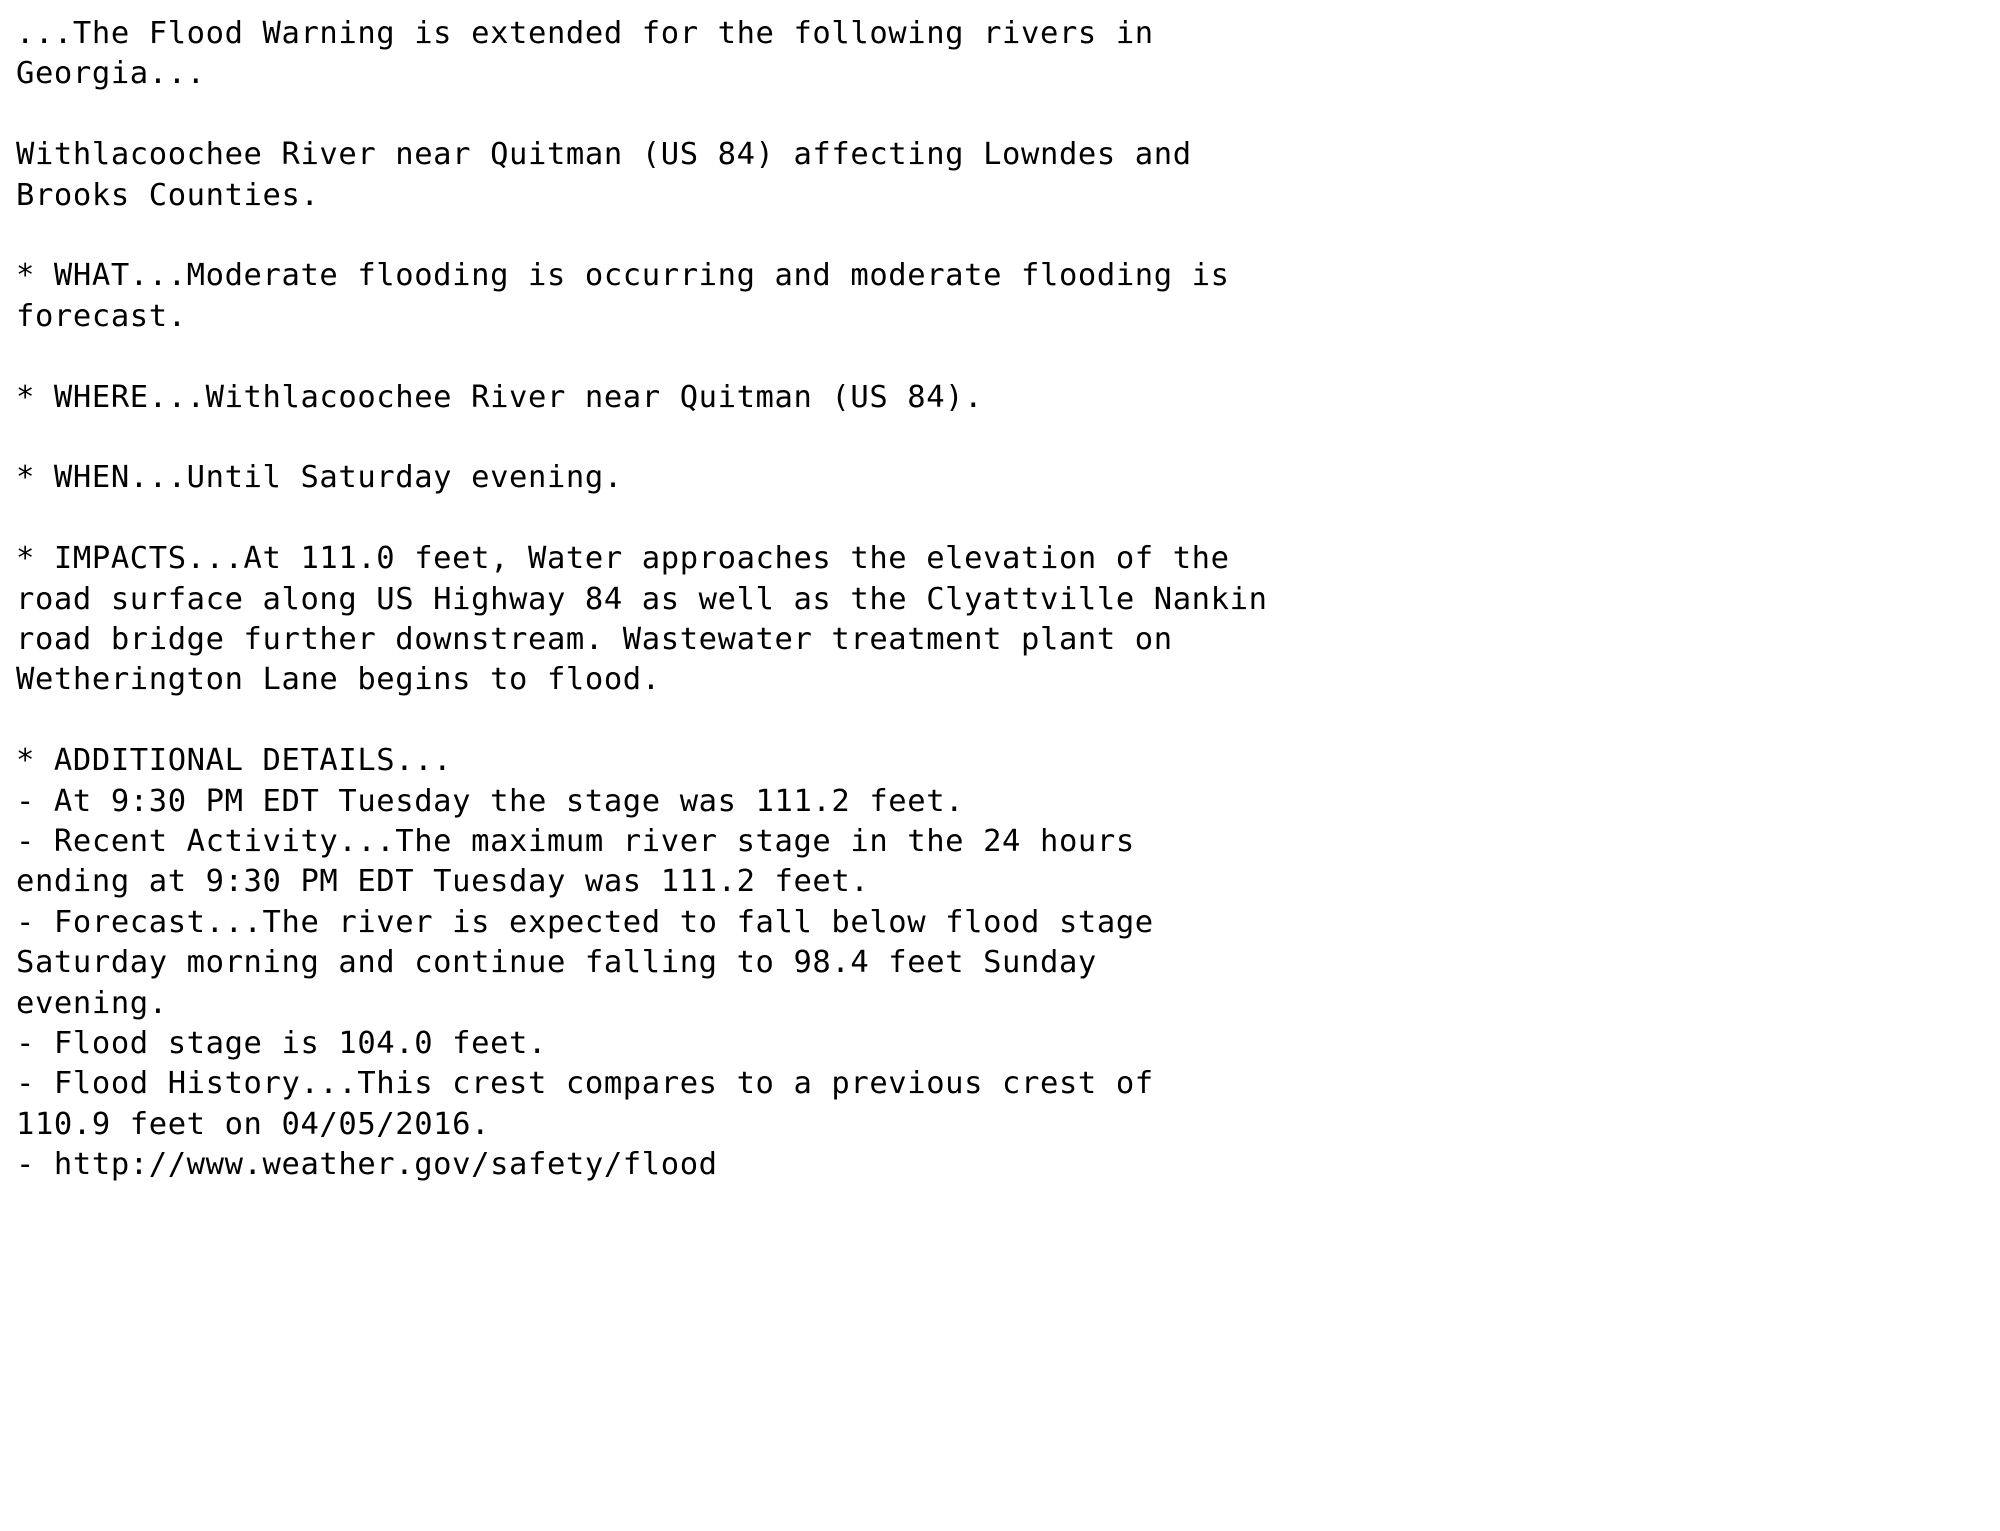  What do you see at coordinates (253, 1124) in the screenshot?
I see `bulletin-line: 110.9 feet on 04/05/2016.` at bounding box center [253, 1124].